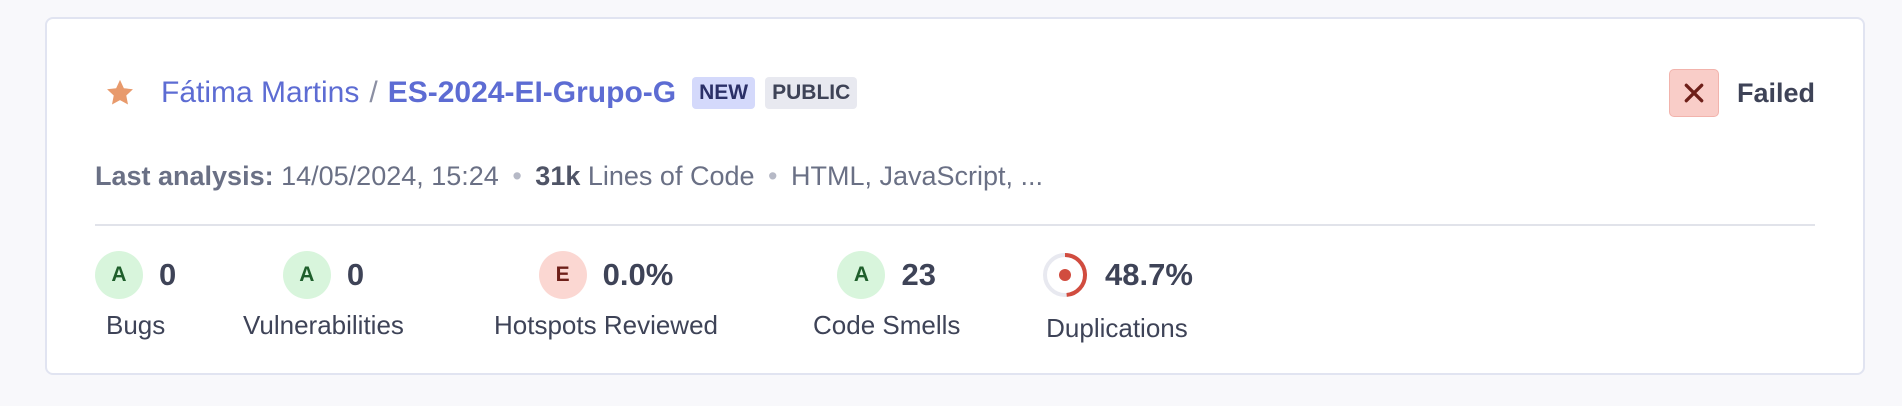 This screenshot has width=1902, height=406. I want to click on measure-label: Hotspots Reviewed, so click(606, 325).